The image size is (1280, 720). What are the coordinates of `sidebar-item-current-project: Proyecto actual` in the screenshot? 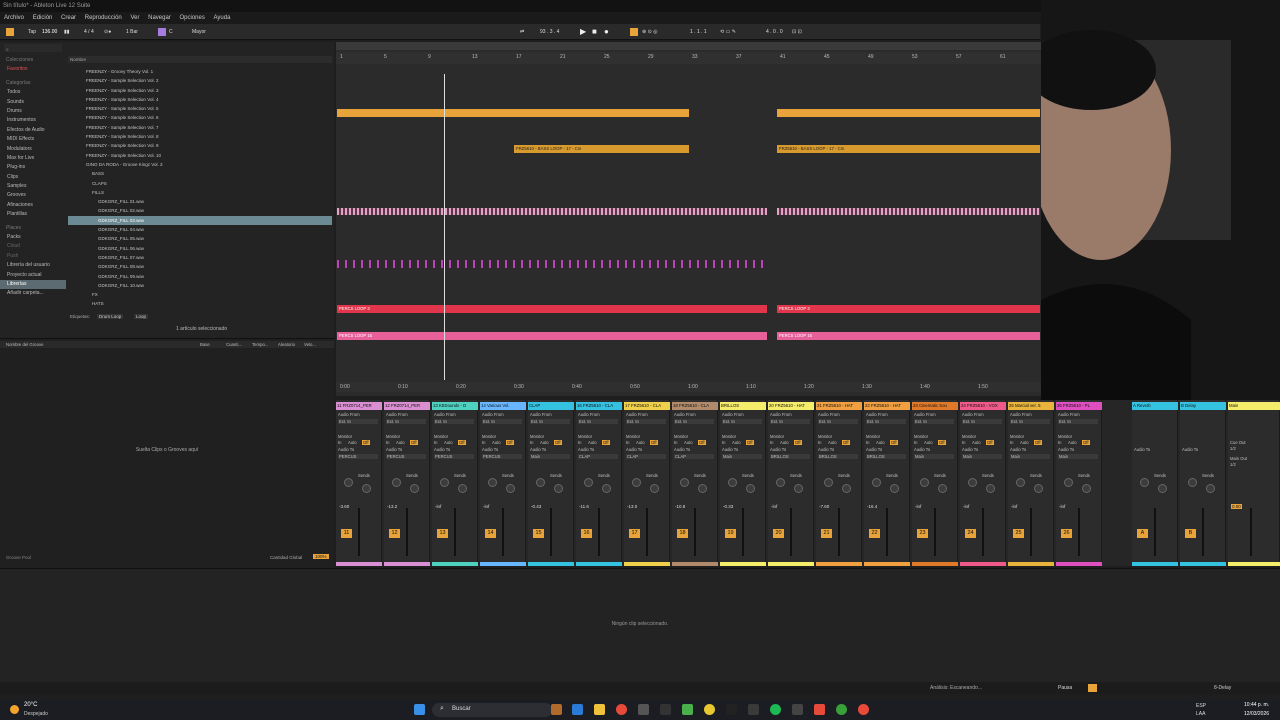 It's located at (33, 275).